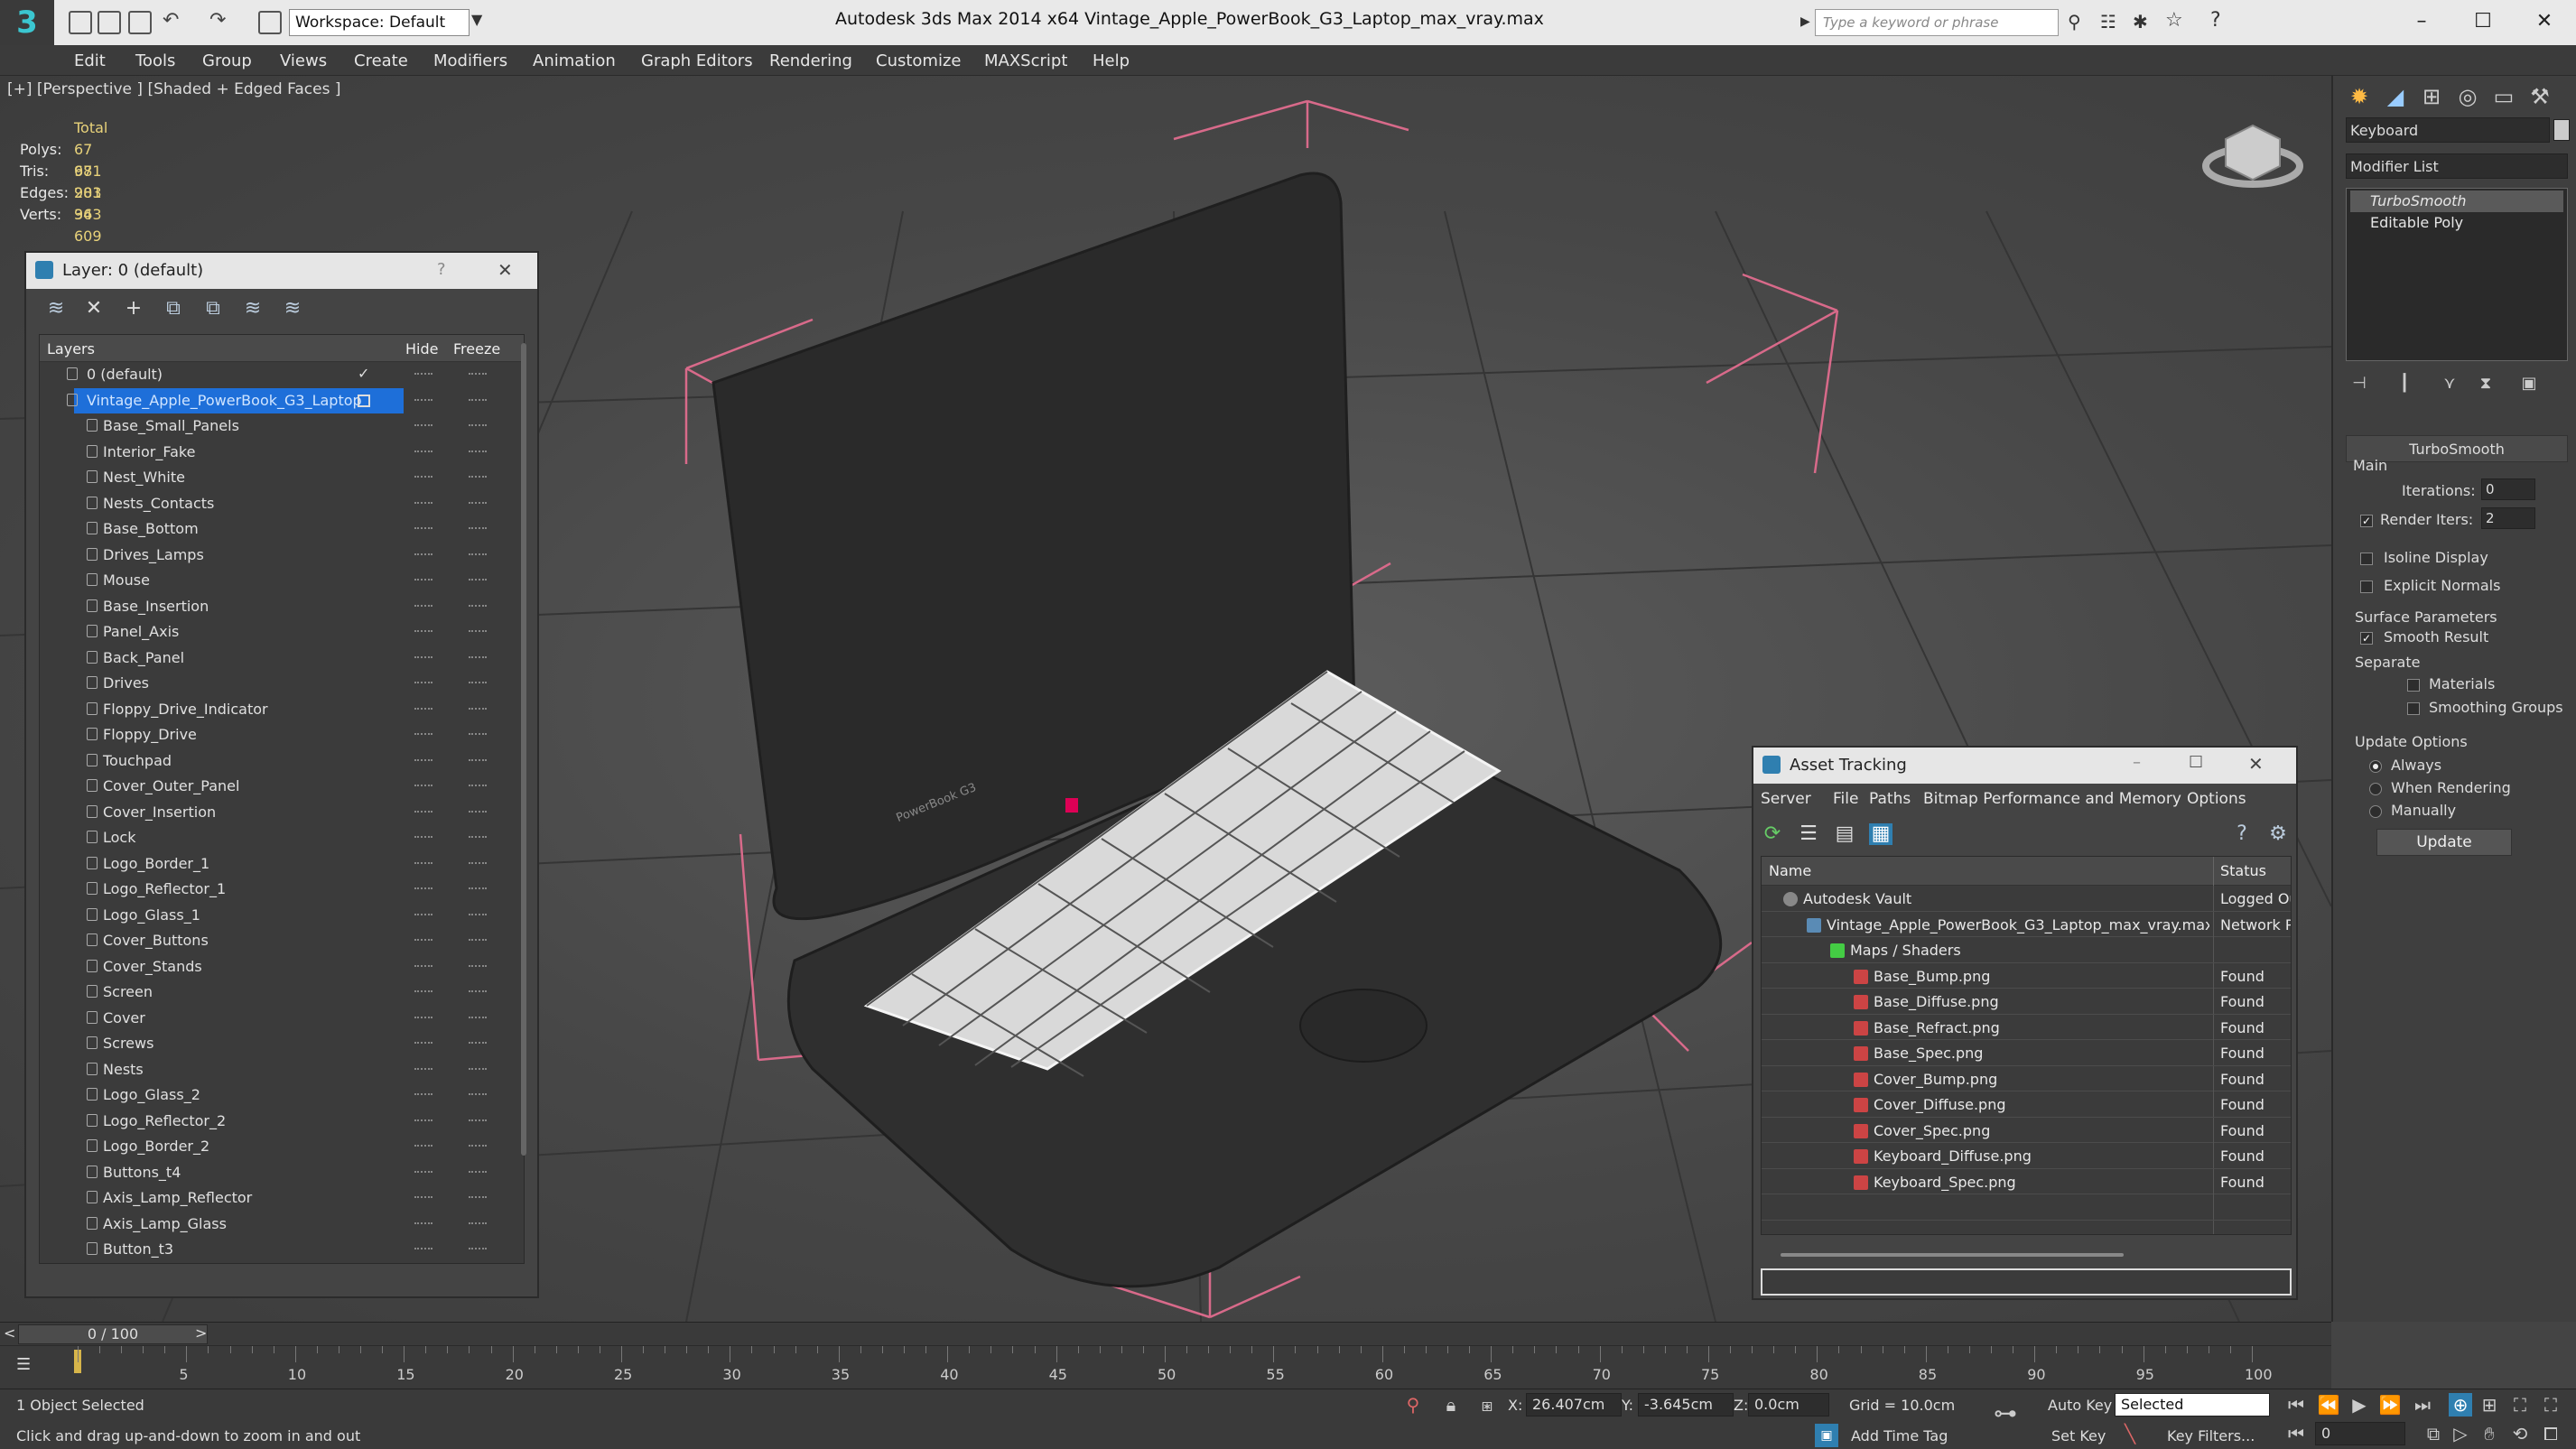  Describe the element at coordinates (2130, 1433) in the screenshot. I see `key-mode-icon: ╲` at that location.